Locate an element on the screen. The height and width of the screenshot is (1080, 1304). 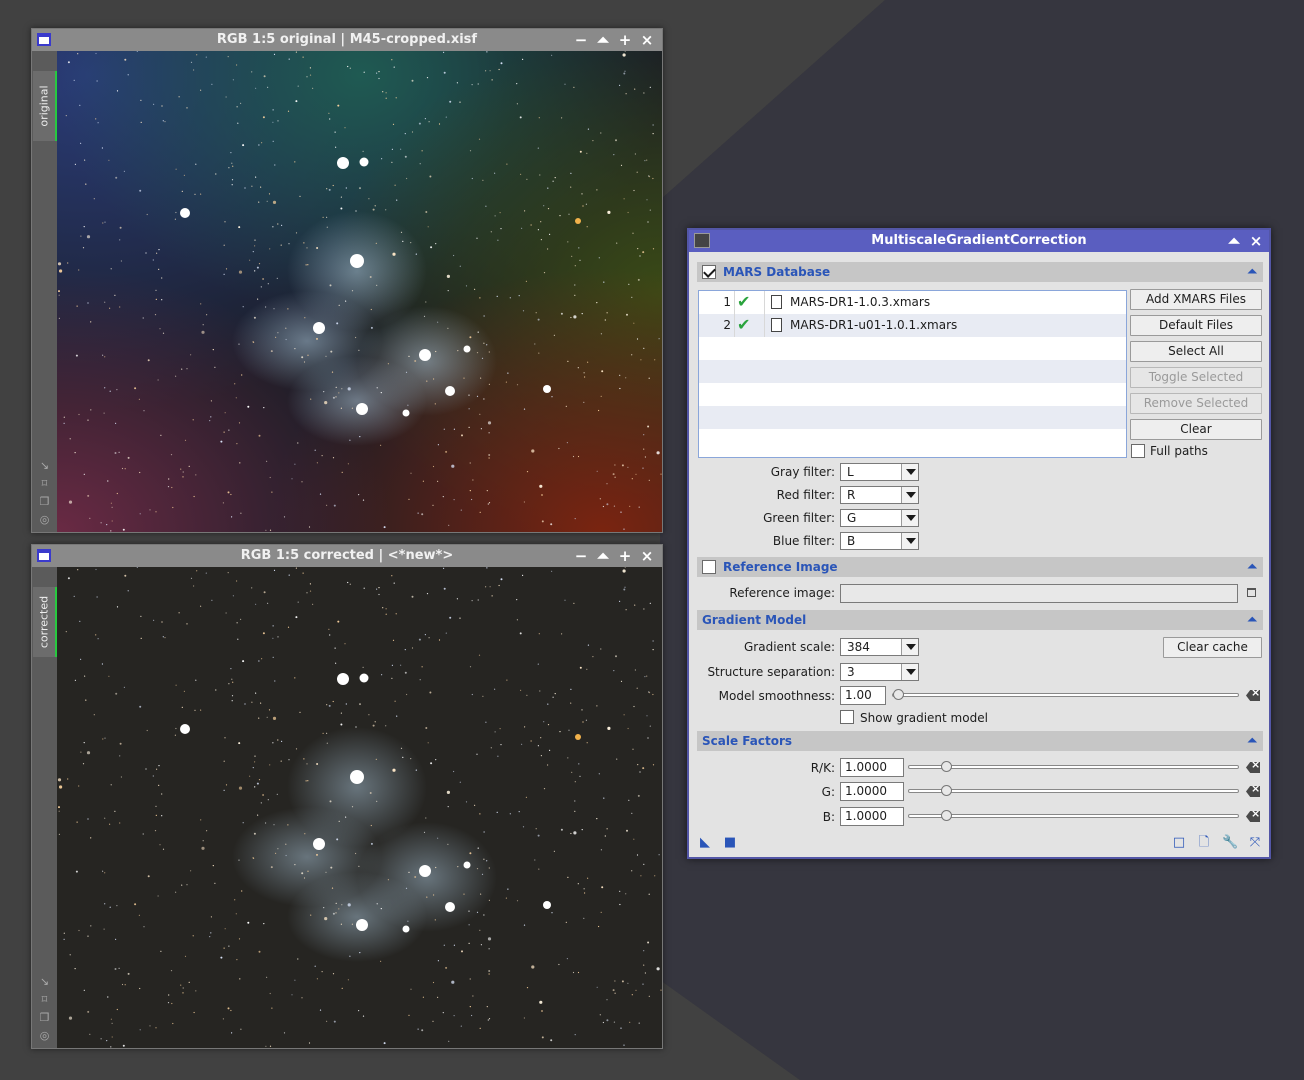
tab-original: original is located at coordinates (45, 106).